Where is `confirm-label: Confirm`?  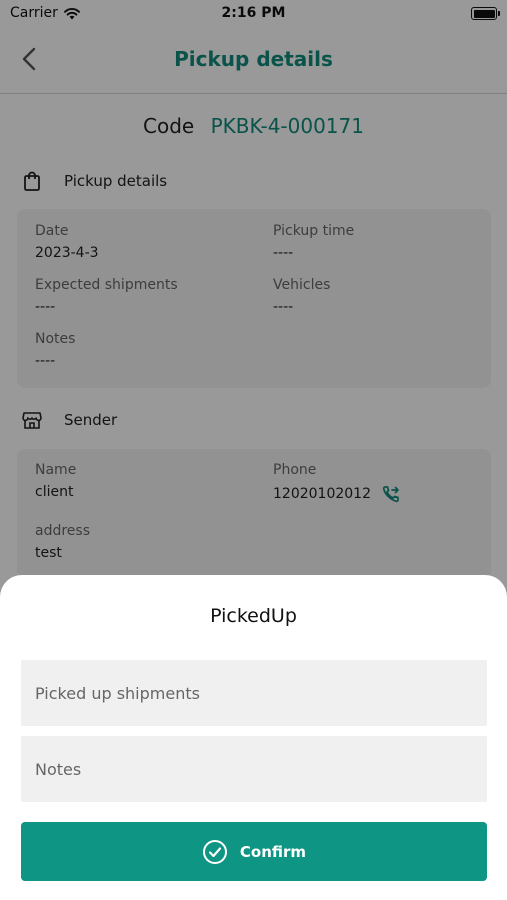
confirm-label: Confirm is located at coordinates (273, 851).